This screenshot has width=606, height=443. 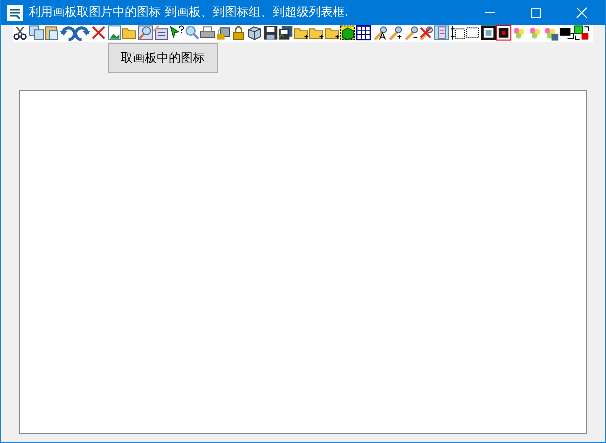 What do you see at coordinates (163, 58) in the screenshot?
I see `get-icons-button: 取画板中的图标` at bounding box center [163, 58].